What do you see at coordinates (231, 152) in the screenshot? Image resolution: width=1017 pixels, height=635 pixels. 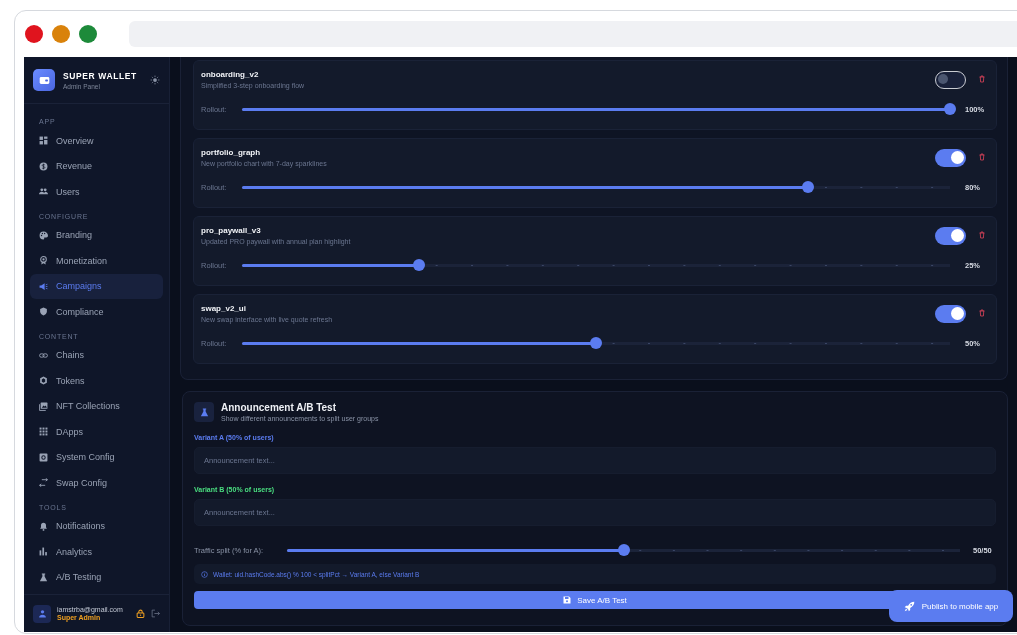 I see `flag-name: portfolio_graph` at bounding box center [231, 152].